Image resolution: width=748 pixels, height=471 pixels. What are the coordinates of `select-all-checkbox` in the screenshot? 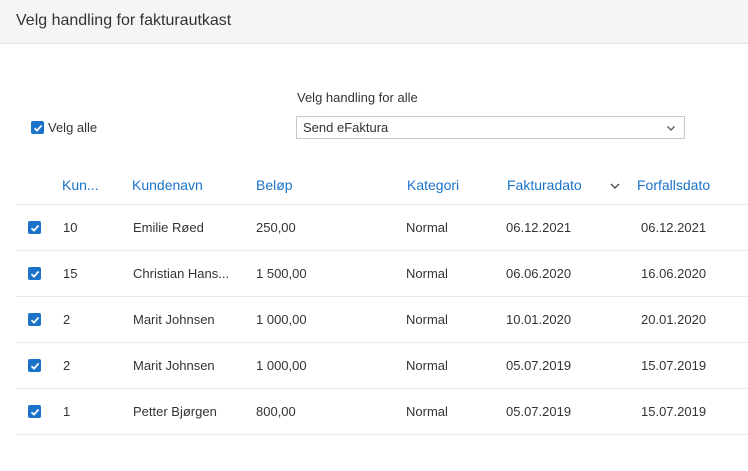 It's located at (37, 127).